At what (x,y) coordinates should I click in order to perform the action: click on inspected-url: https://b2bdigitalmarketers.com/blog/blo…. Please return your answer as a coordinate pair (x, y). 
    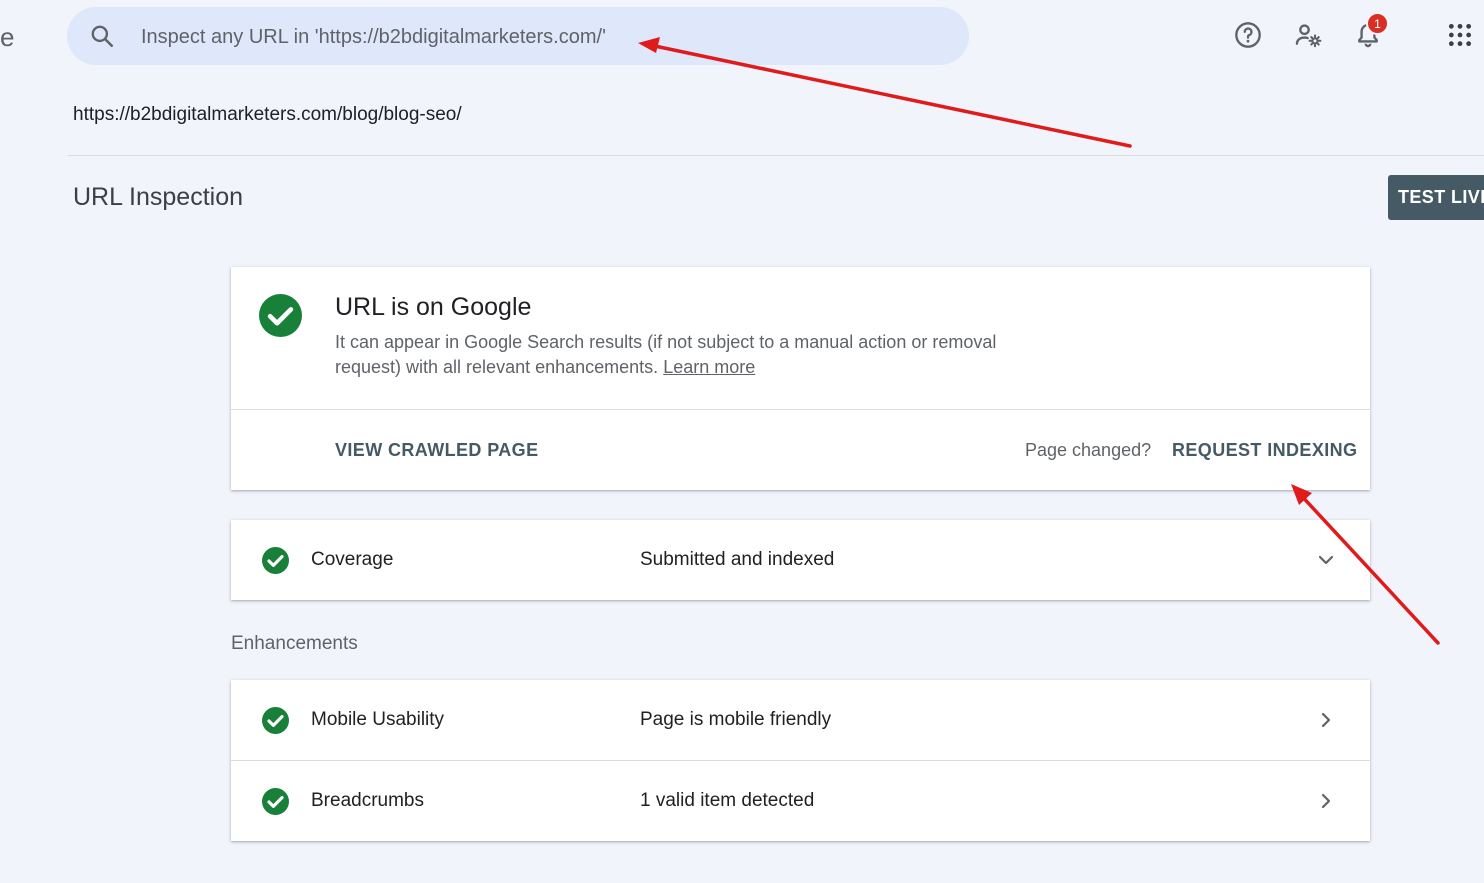
    Looking at the image, I should click on (267, 114).